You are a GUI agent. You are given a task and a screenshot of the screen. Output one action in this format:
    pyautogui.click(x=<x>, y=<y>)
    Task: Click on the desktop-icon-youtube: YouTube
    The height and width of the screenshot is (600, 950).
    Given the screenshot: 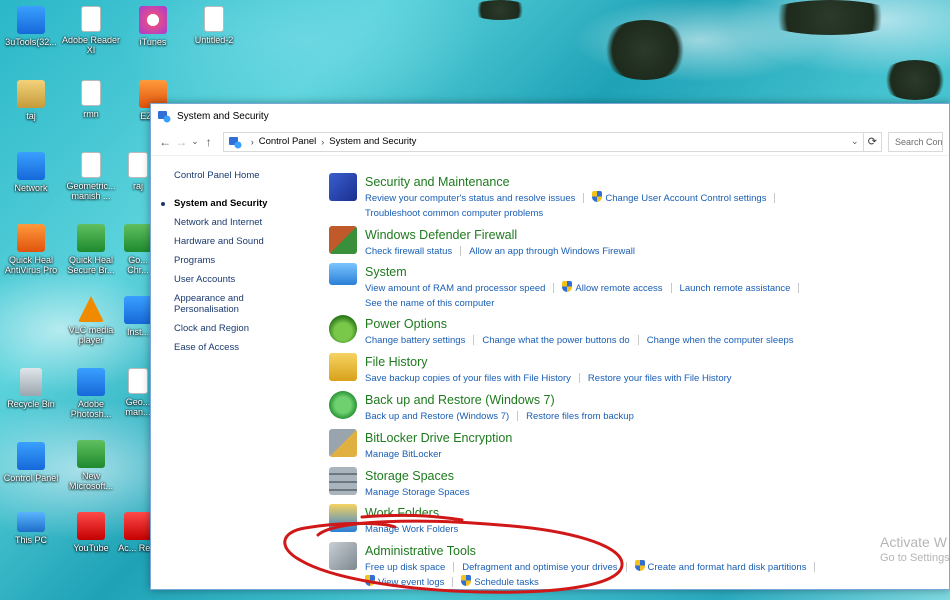 What is the action you would take?
    pyautogui.click(x=91, y=532)
    